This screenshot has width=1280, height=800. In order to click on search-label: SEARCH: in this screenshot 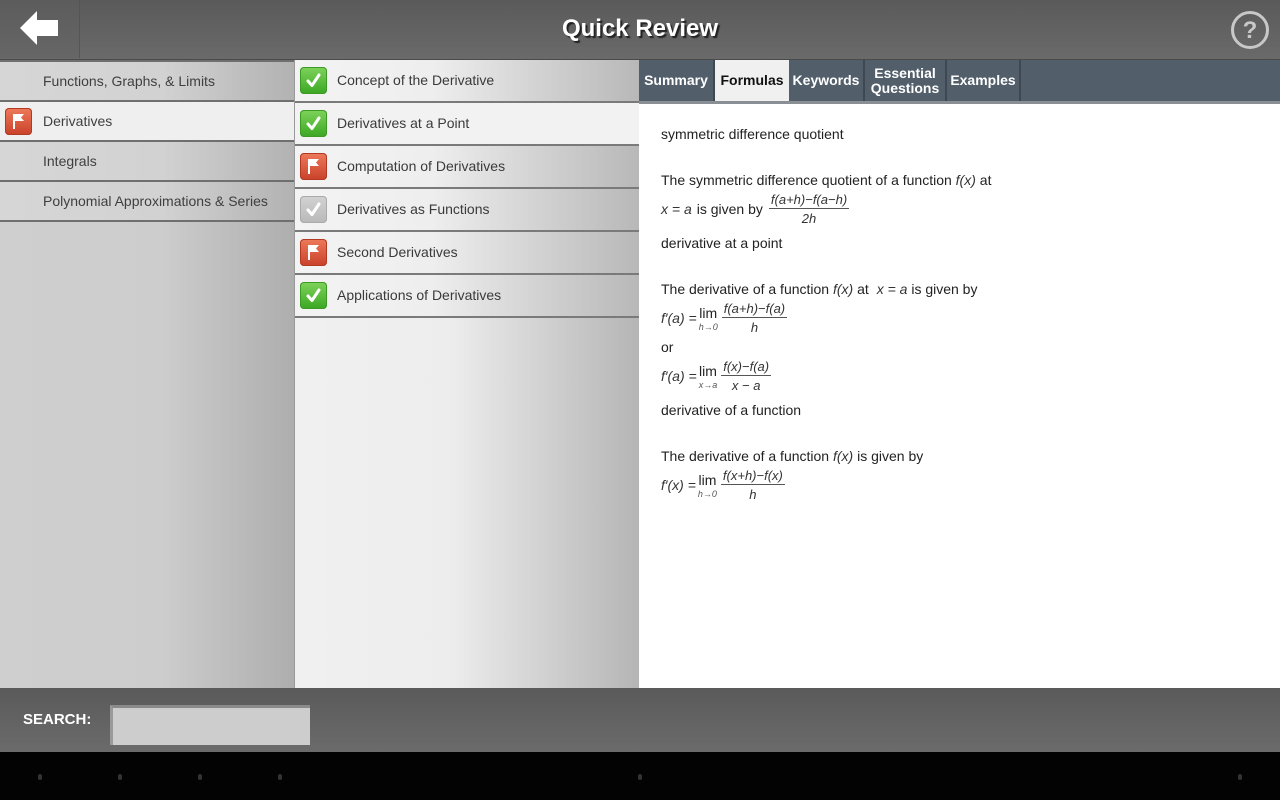, I will do `click(57, 719)`.